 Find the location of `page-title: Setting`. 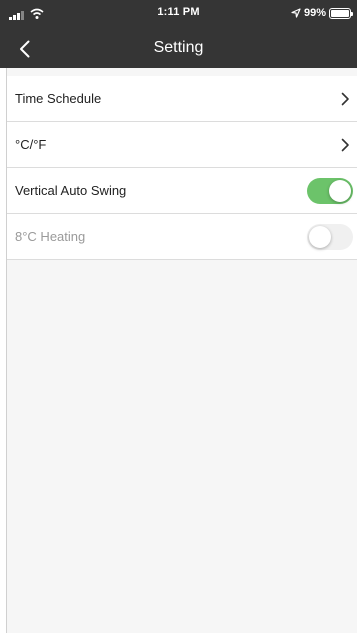

page-title: Setting is located at coordinates (178, 47).